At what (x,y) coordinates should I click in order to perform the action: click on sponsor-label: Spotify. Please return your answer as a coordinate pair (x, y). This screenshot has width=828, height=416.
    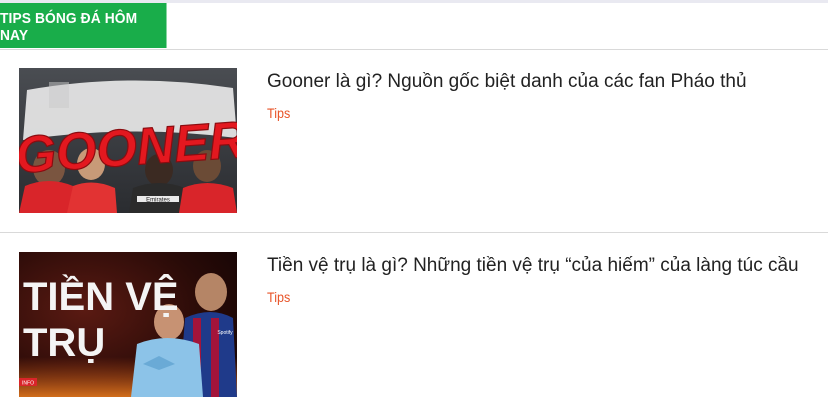
    Looking at the image, I should click on (225, 333).